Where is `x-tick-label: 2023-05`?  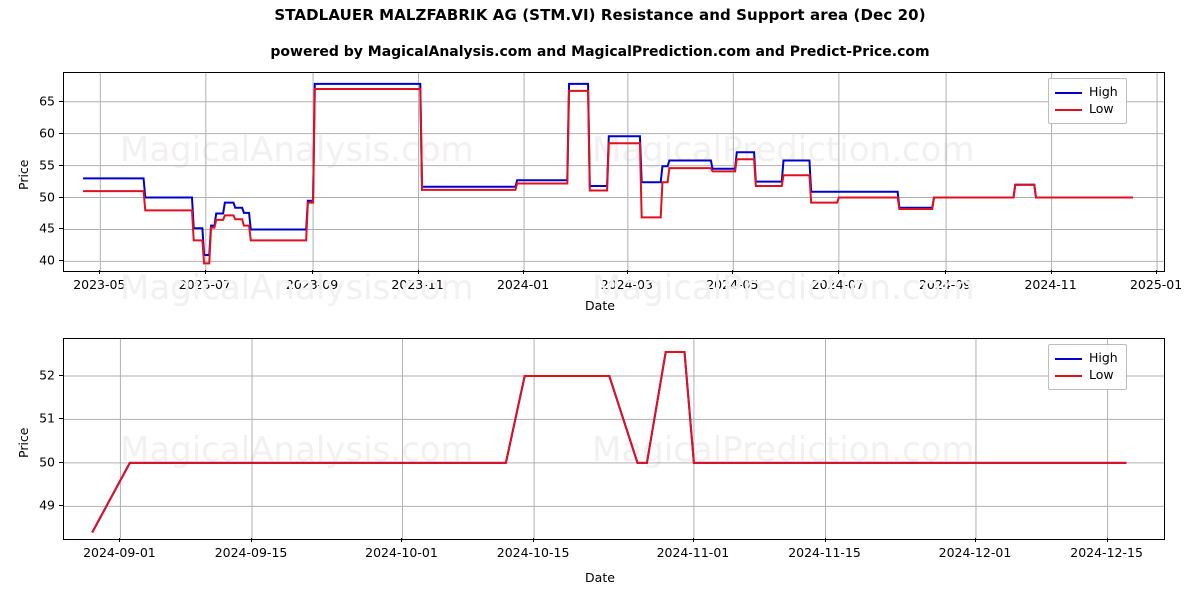
x-tick-label: 2023-05 is located at coordinates (99, 284).